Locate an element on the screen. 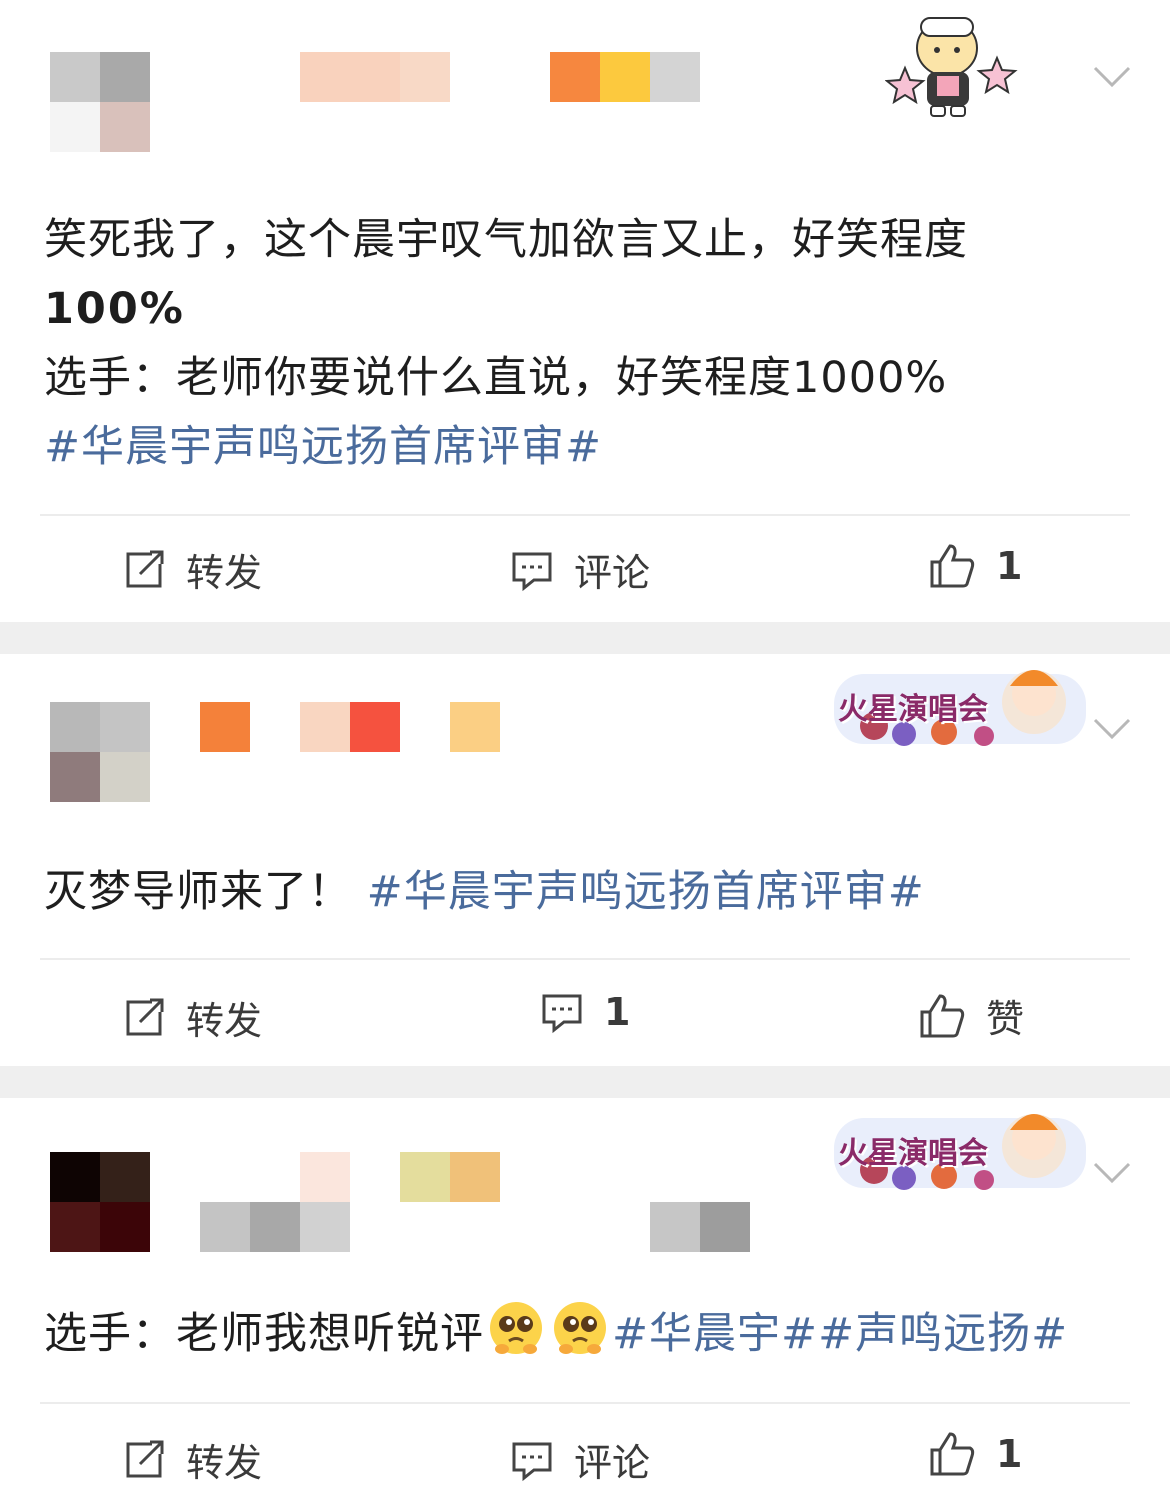 The image size is (1170, 1502). like-label: 赞 is located at coordinates (1005, 1019).